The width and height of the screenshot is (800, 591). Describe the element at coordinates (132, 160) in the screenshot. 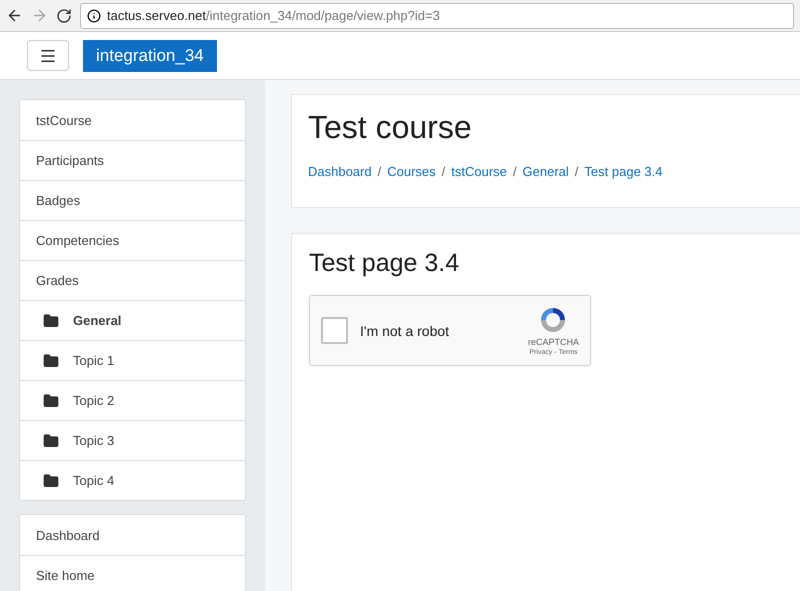

I see `sidebar-item: Participants` at that location.